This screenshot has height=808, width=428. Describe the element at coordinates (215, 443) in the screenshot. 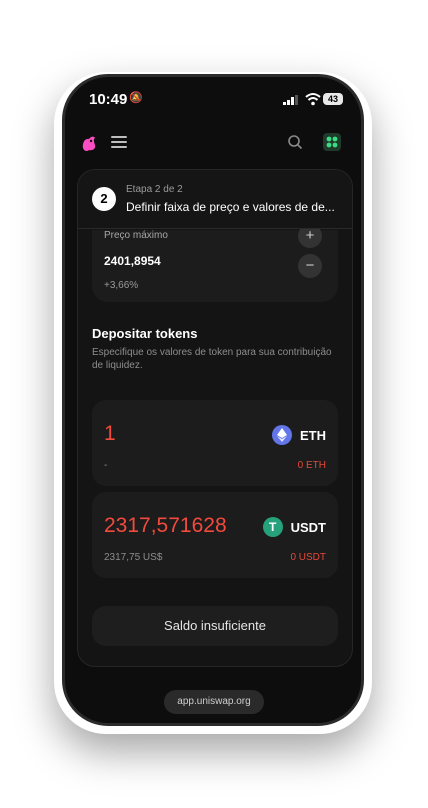

I see `eth-deposit-card: 1 ETH - 0 ETH` at that location.